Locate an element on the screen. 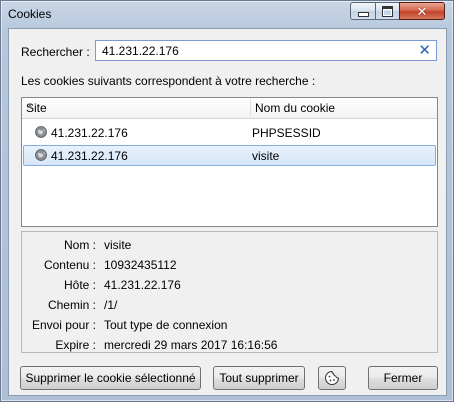  detail-row-name: Nom : visite is located at coordinates (230, 245).